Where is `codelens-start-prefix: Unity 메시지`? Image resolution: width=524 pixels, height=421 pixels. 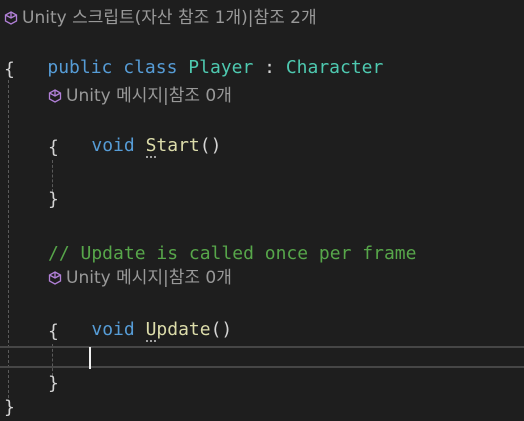 codelens-start-prefix: Unity 메시지 is located at coordinates (114, 96).